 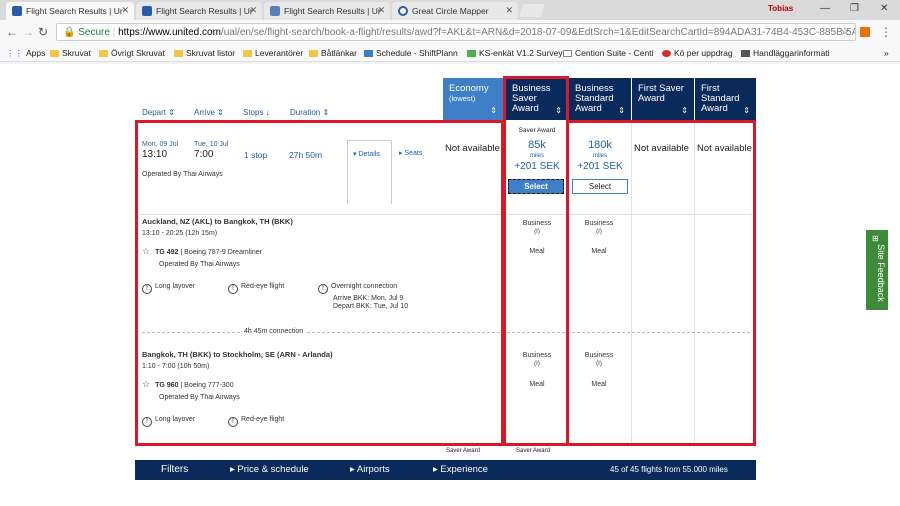 I want to click on page-icon, so click(x=567, y=53).